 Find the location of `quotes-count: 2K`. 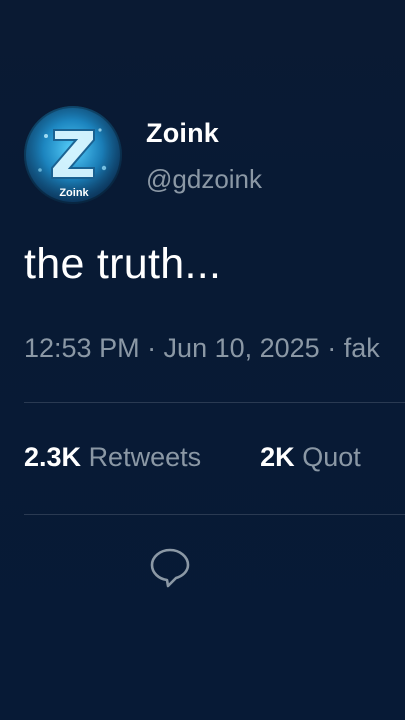

quotes-count: 2K is located at coordinates (277, 457).